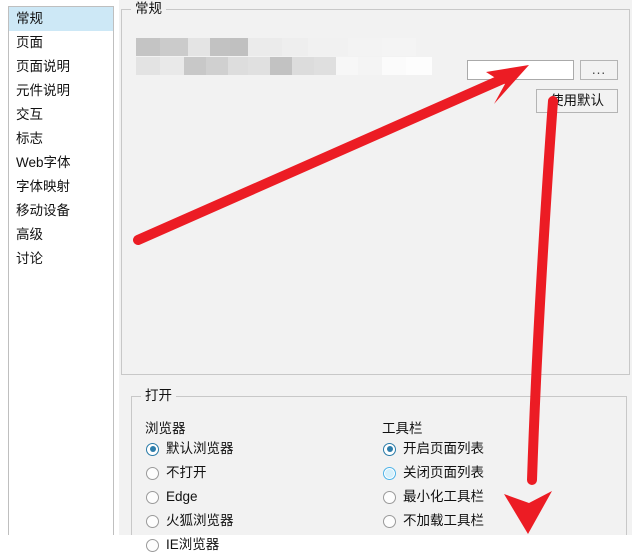 This screenshot has width=632, height=557. Describe the element at coordinates (61, 19) in the screenshot. I see `sidebar-item-0: 常规` at that location.